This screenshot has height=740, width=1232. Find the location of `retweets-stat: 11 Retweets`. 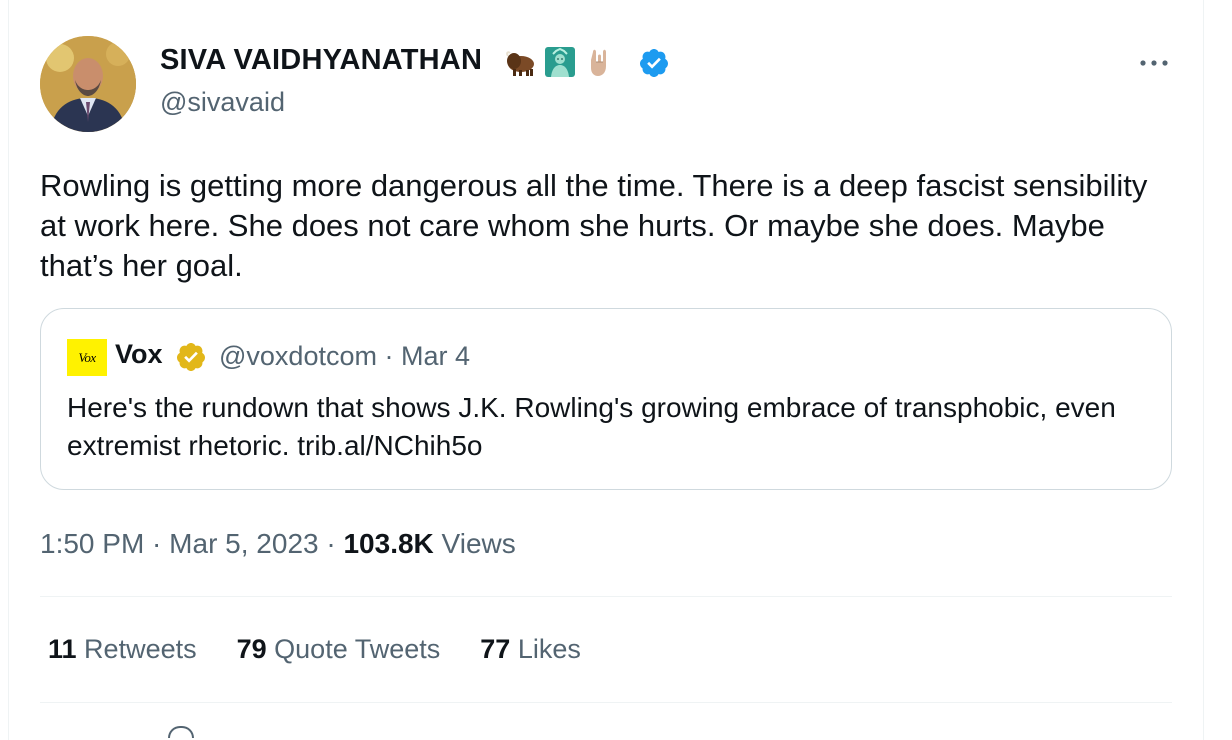

retweets-stat: 11 Retweets is located at coordinates (122, 649).